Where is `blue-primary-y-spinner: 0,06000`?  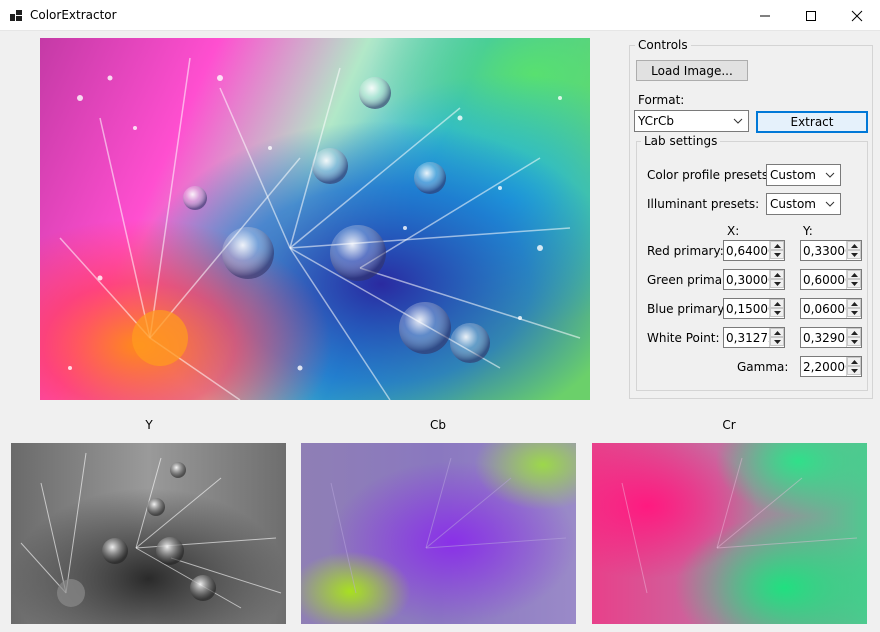 blue-primary-y-spinner: 0,06000 is located at coordinates (831, 308).